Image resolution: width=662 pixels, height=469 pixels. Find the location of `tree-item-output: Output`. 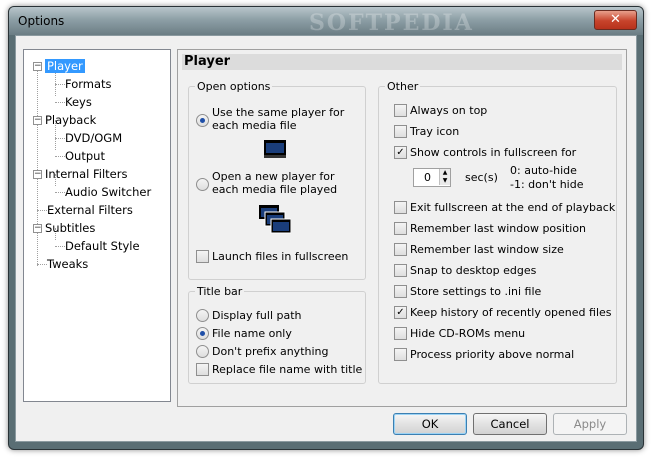

tree-item-output: Output is located at coordinates (85, 156).